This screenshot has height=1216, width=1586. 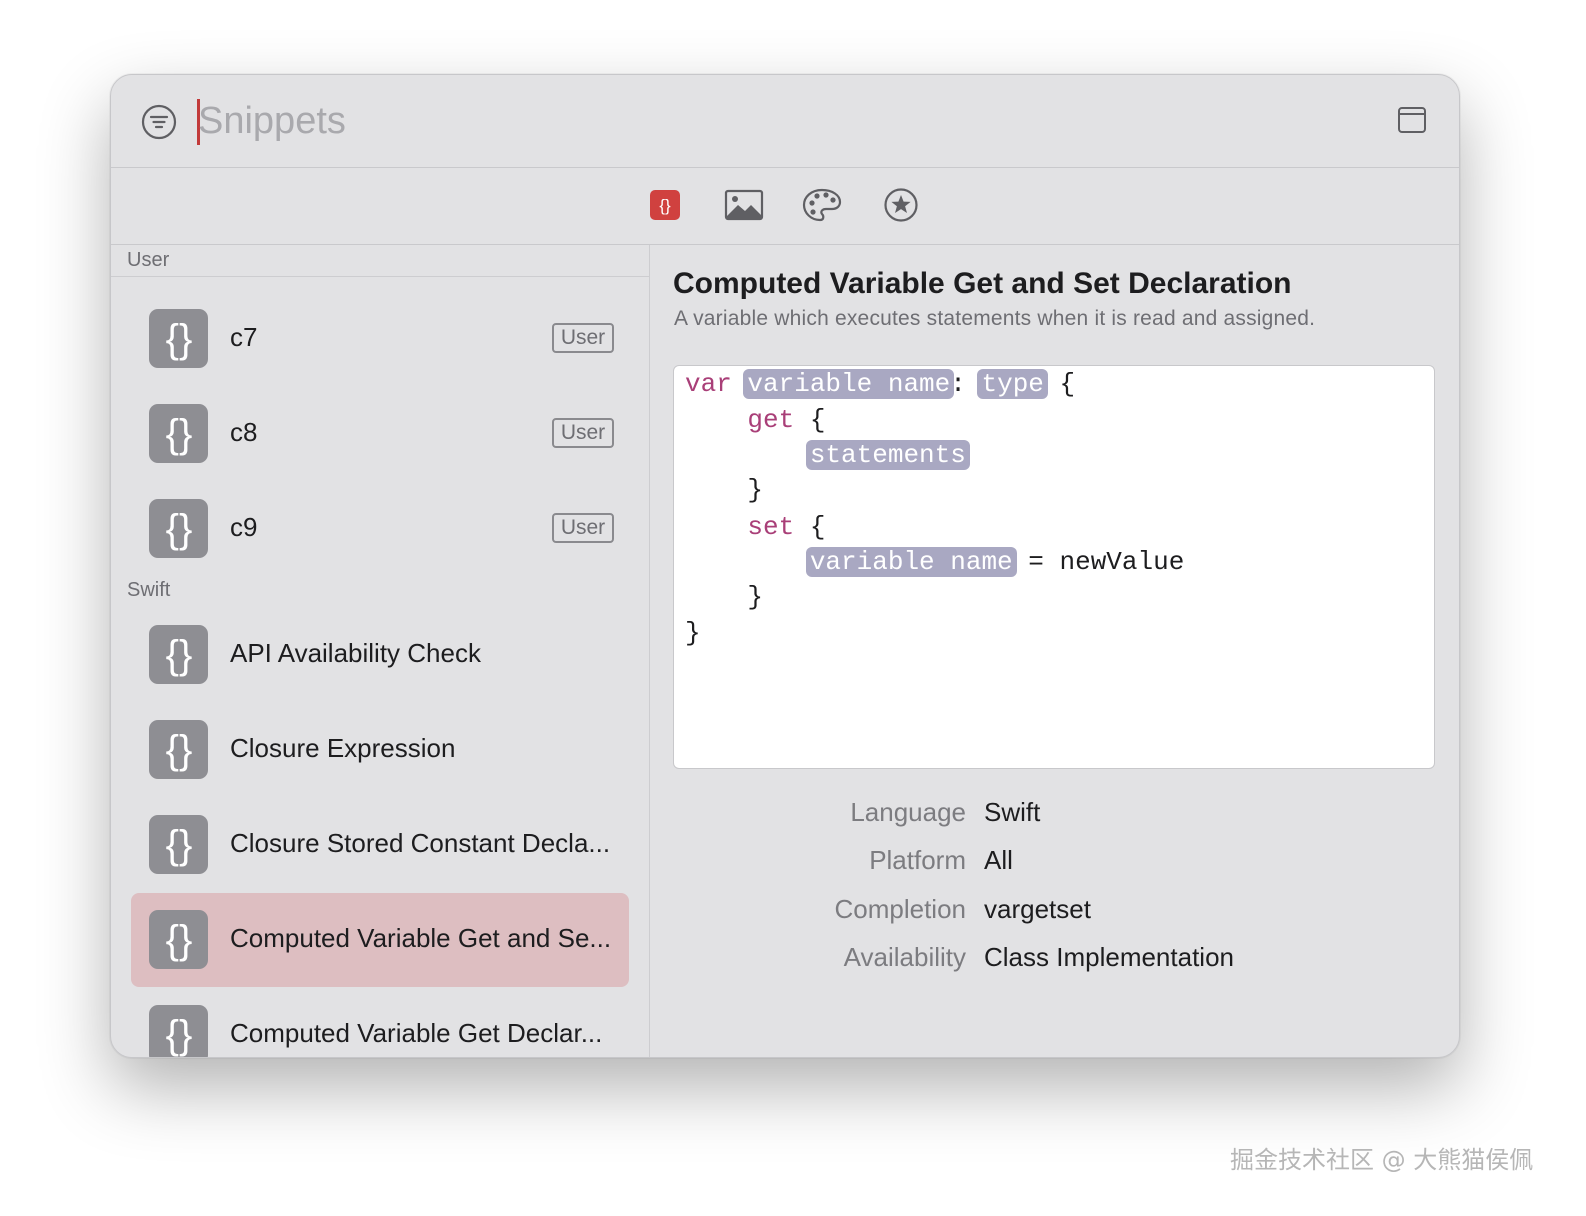 What do you see at coordinates (908, 812) in the screenshot?
I see `meta-language-key: Language` at bounding box center [908, 812].